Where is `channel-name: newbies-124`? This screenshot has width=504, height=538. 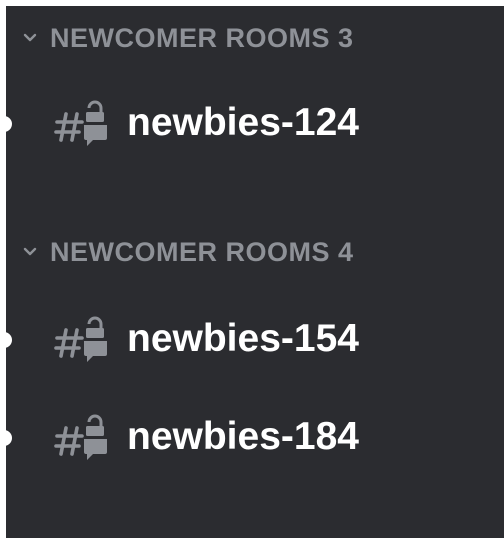 channel-name: newbies-124 is located at coordinates (243, 123).